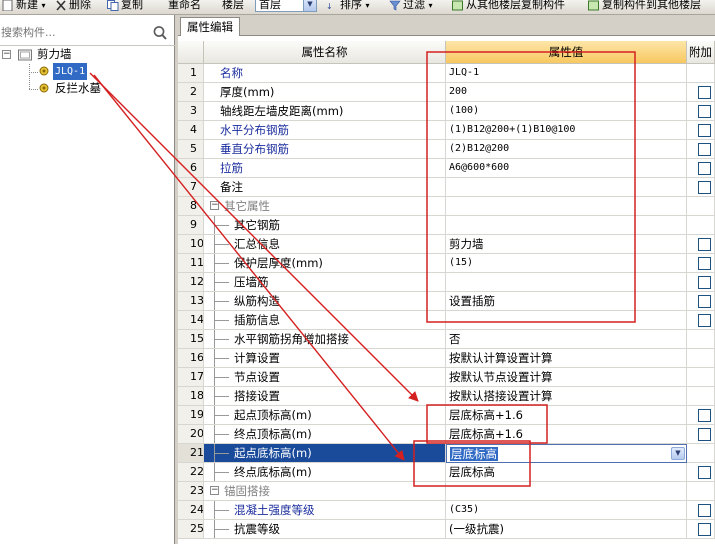  Describe the element at coordinates (325, 415) in the screenshot. I see `property-name-cell: 起点顶标高(m)` at that location.